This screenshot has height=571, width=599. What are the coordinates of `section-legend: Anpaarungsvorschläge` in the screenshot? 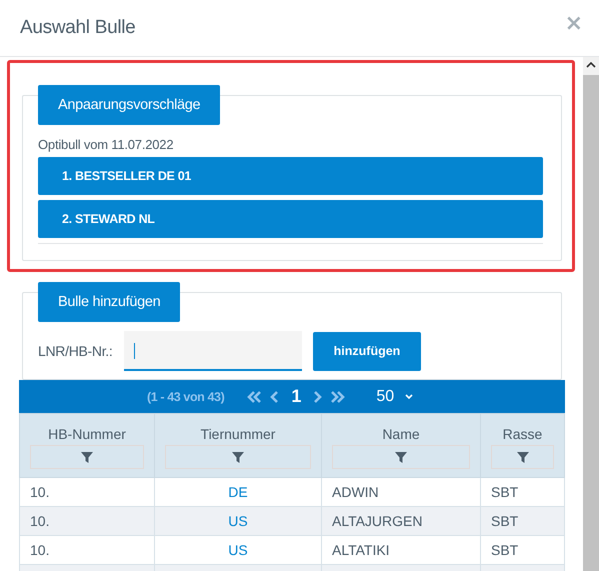 It's located at (129, 105).